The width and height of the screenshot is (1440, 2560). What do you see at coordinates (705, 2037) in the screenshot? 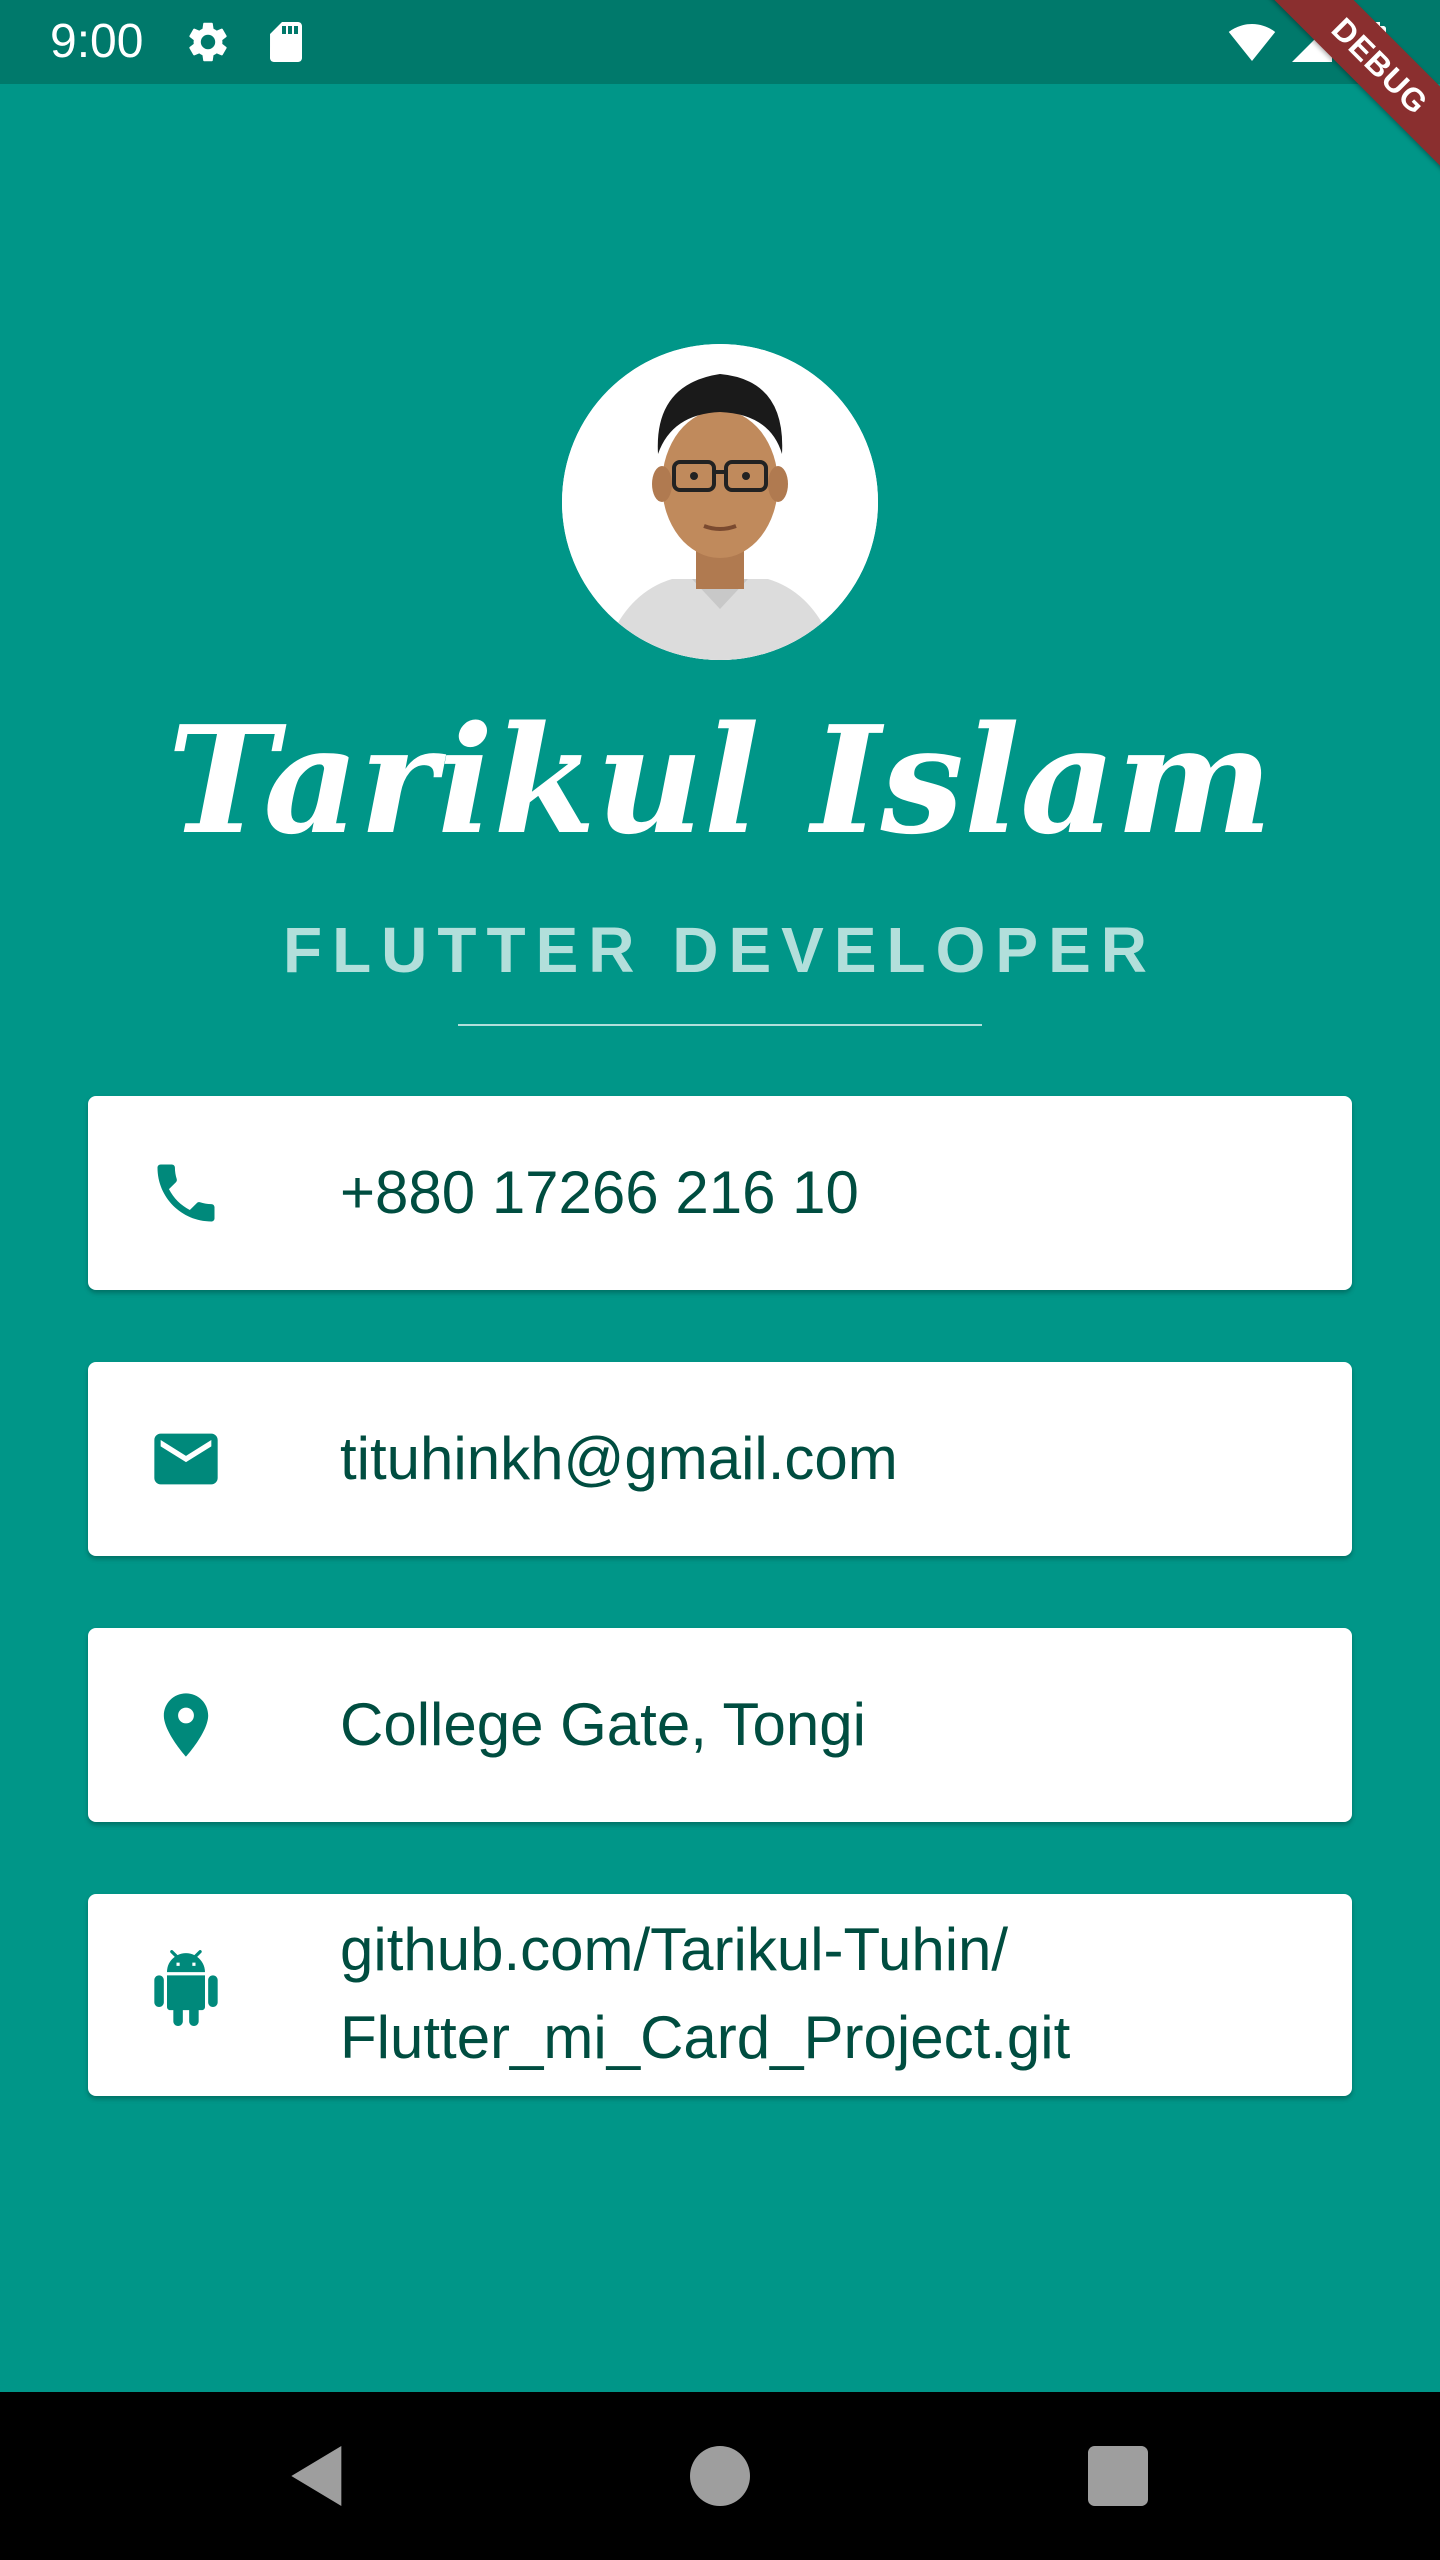
I see `github-url-line2: Flutter_mi_Card_Project.git` at bounding box center [705, 2037].